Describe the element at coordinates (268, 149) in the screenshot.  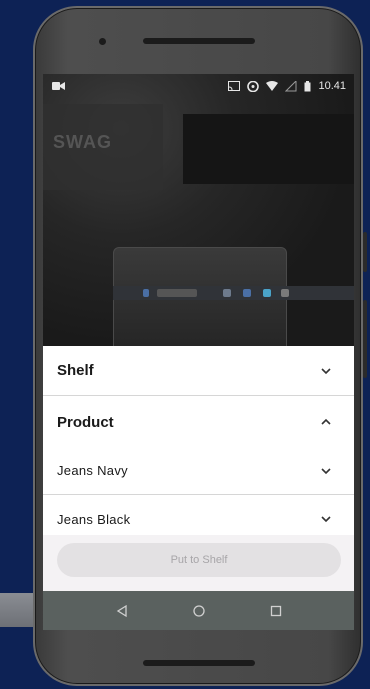
I see `camera-window` at that location.